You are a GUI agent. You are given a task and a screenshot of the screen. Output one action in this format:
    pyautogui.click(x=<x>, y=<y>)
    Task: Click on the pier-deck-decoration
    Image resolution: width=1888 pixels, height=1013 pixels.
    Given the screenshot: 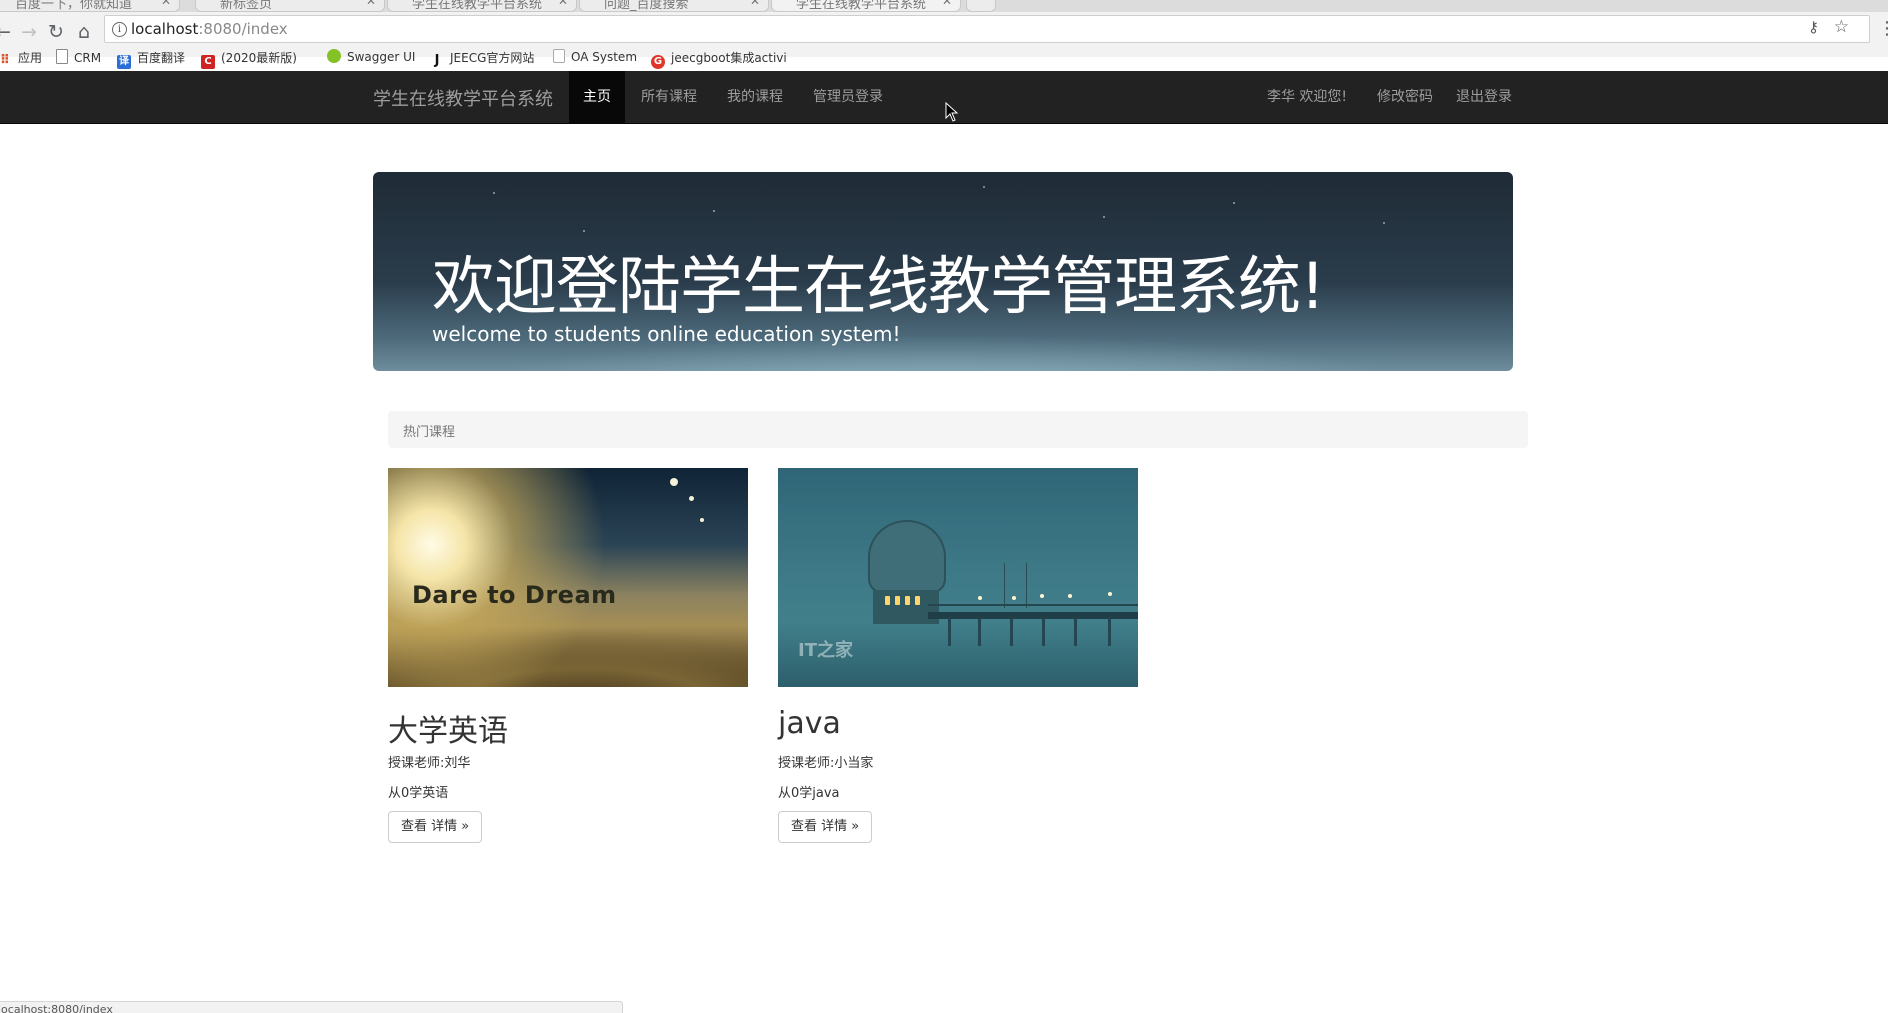 What is the action you would take?
    pyautogui.click(x=1033, y=615)
    